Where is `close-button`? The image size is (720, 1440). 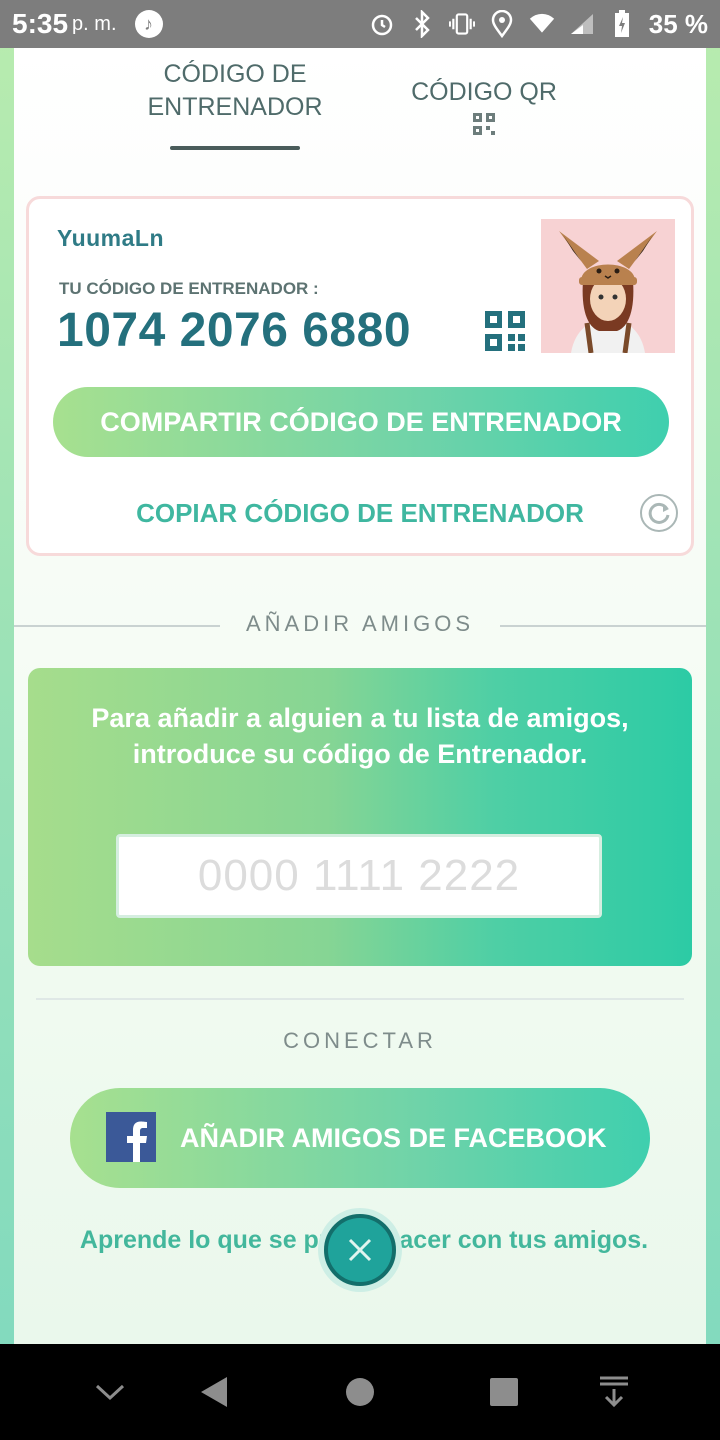 close-button is located at coordinates (360, 1250).